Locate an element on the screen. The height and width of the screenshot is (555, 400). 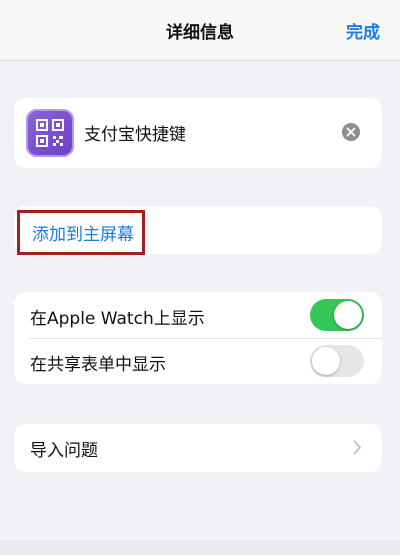
apple-watch-toggle is located at coordinates (337, 315).